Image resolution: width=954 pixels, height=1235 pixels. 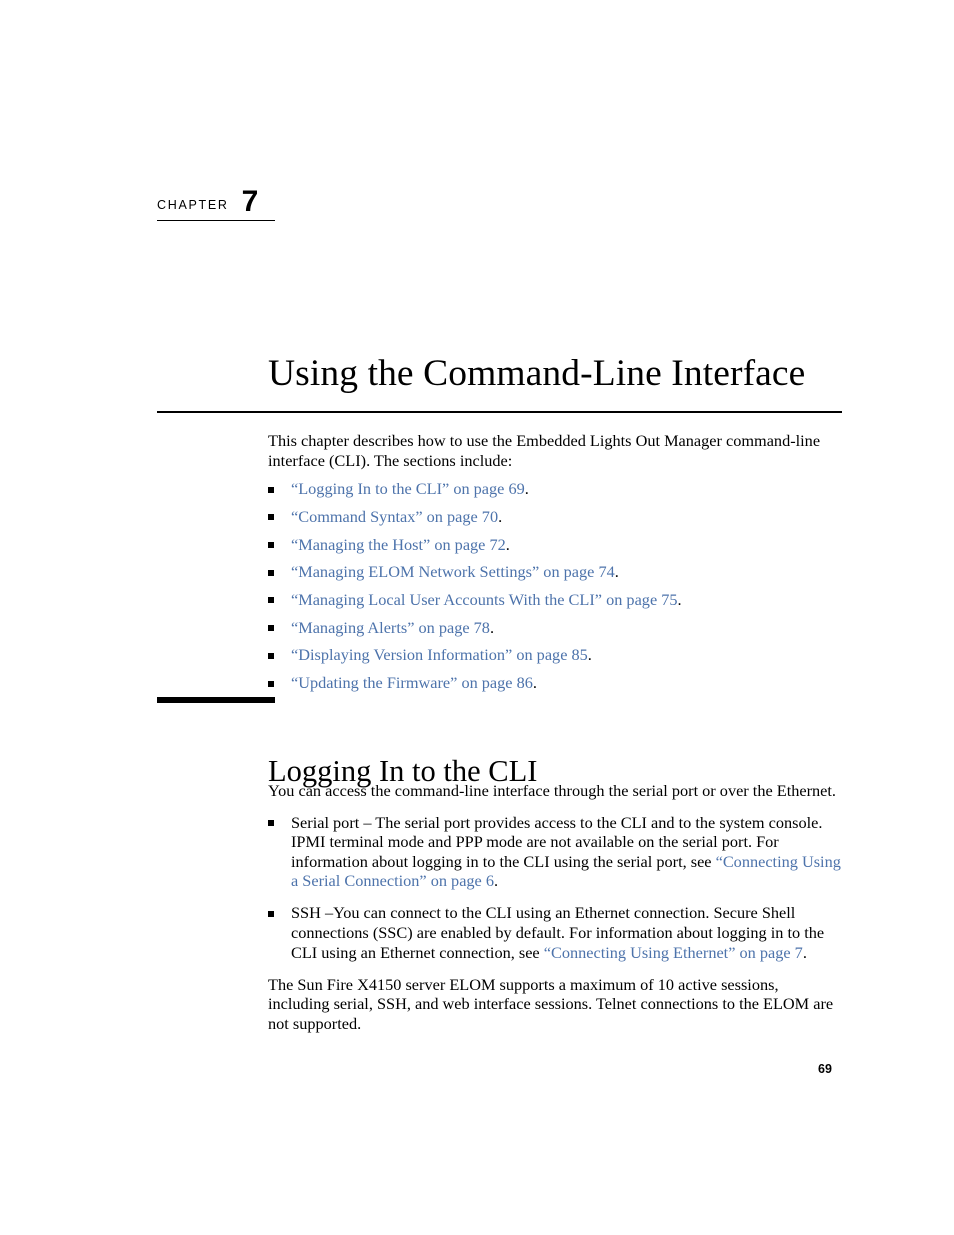 I want to click on chapter-label-block: CHAPTER 7, so click(x=216, y=203).